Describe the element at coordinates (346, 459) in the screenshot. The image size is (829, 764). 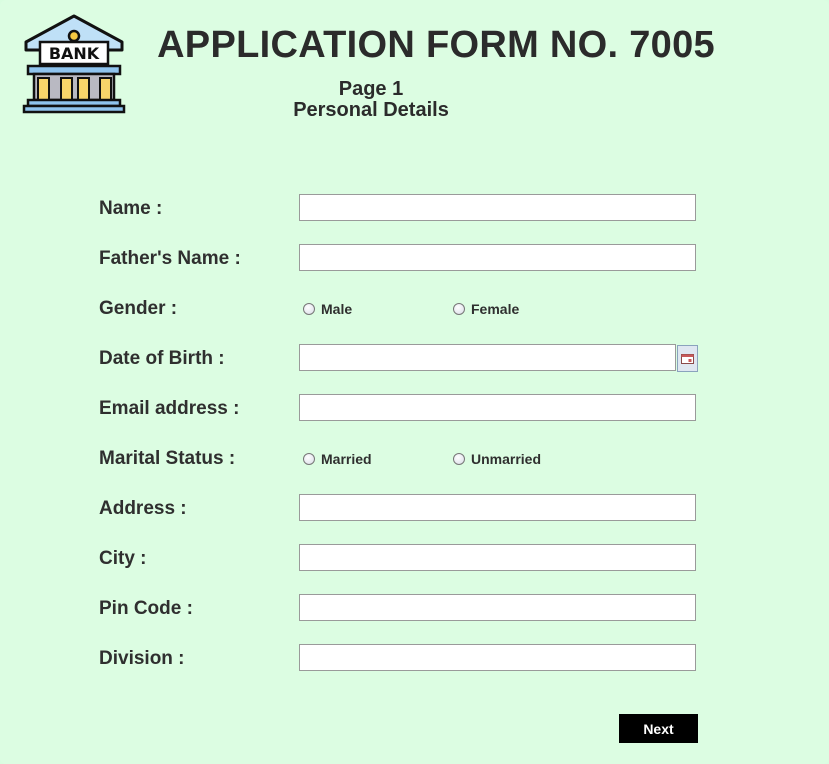
I see `marital-married-label: Married` at that location.